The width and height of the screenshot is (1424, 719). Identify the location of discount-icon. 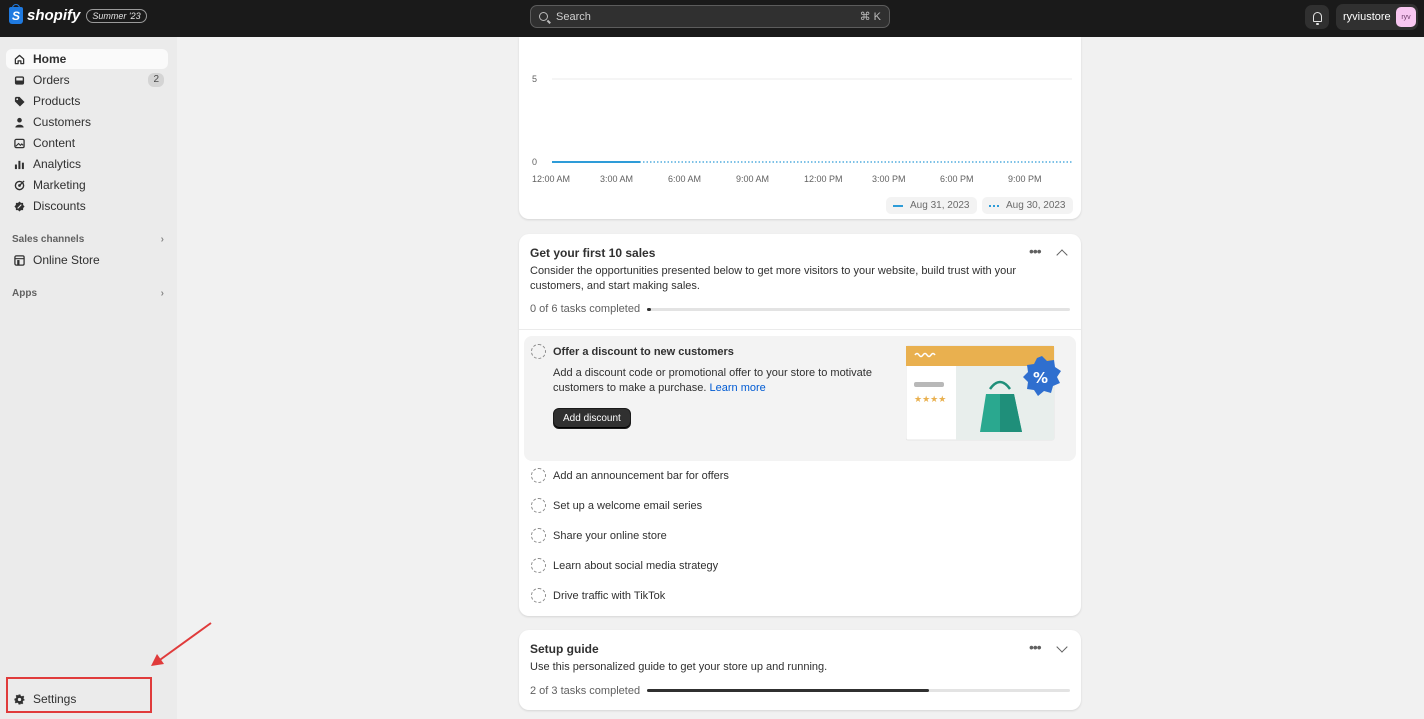
(19, 206).